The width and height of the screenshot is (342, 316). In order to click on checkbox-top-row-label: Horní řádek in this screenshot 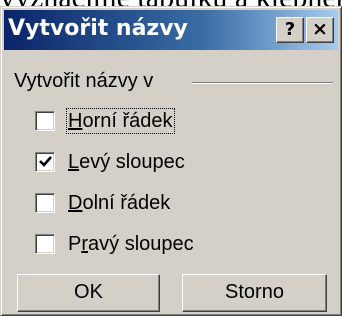, I will do `click(120, 121)`.